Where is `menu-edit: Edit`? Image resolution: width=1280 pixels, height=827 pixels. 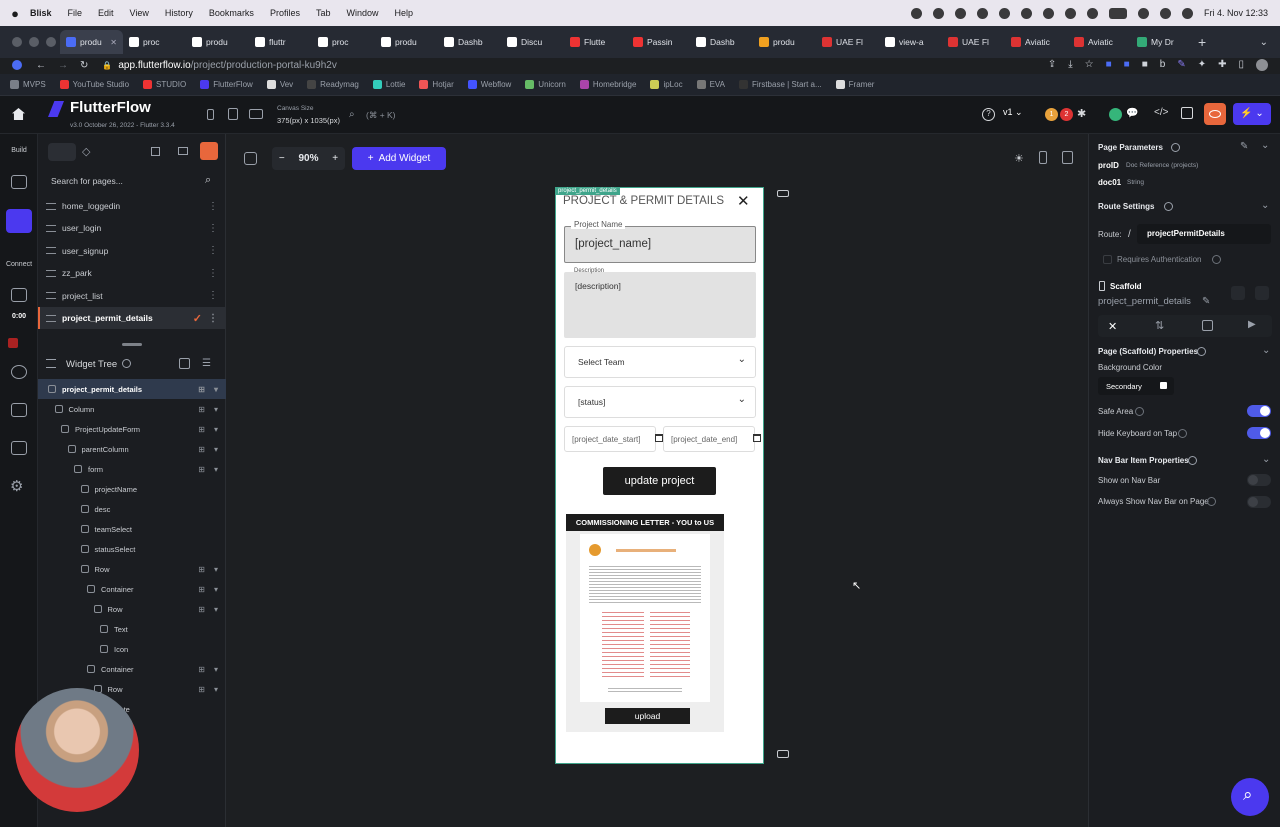 menu-edit: Edit is located at coordinates (106, 13).